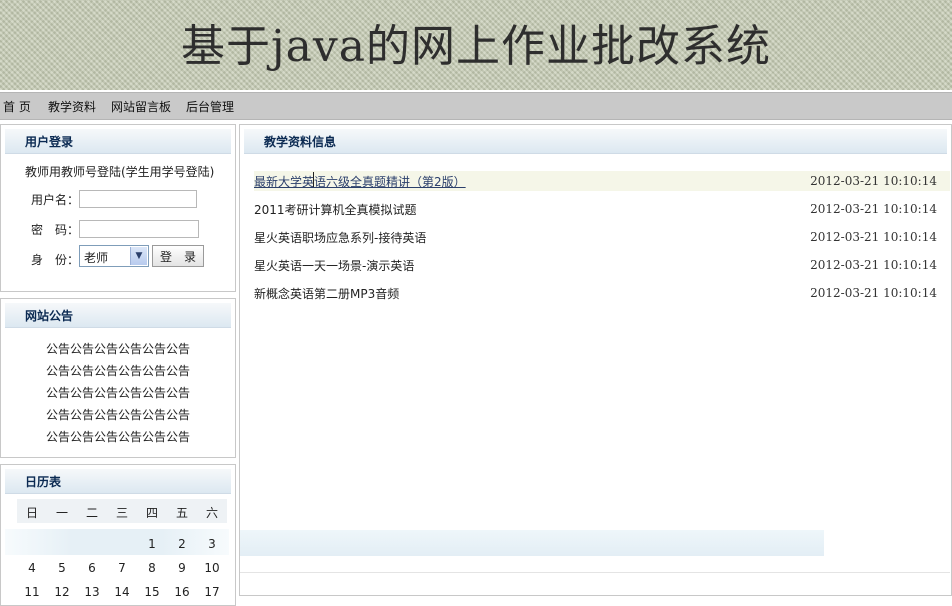 This screenshot has width=952, height=606. I want to click on login-panel-header: 用户登录, so click(118, 141).